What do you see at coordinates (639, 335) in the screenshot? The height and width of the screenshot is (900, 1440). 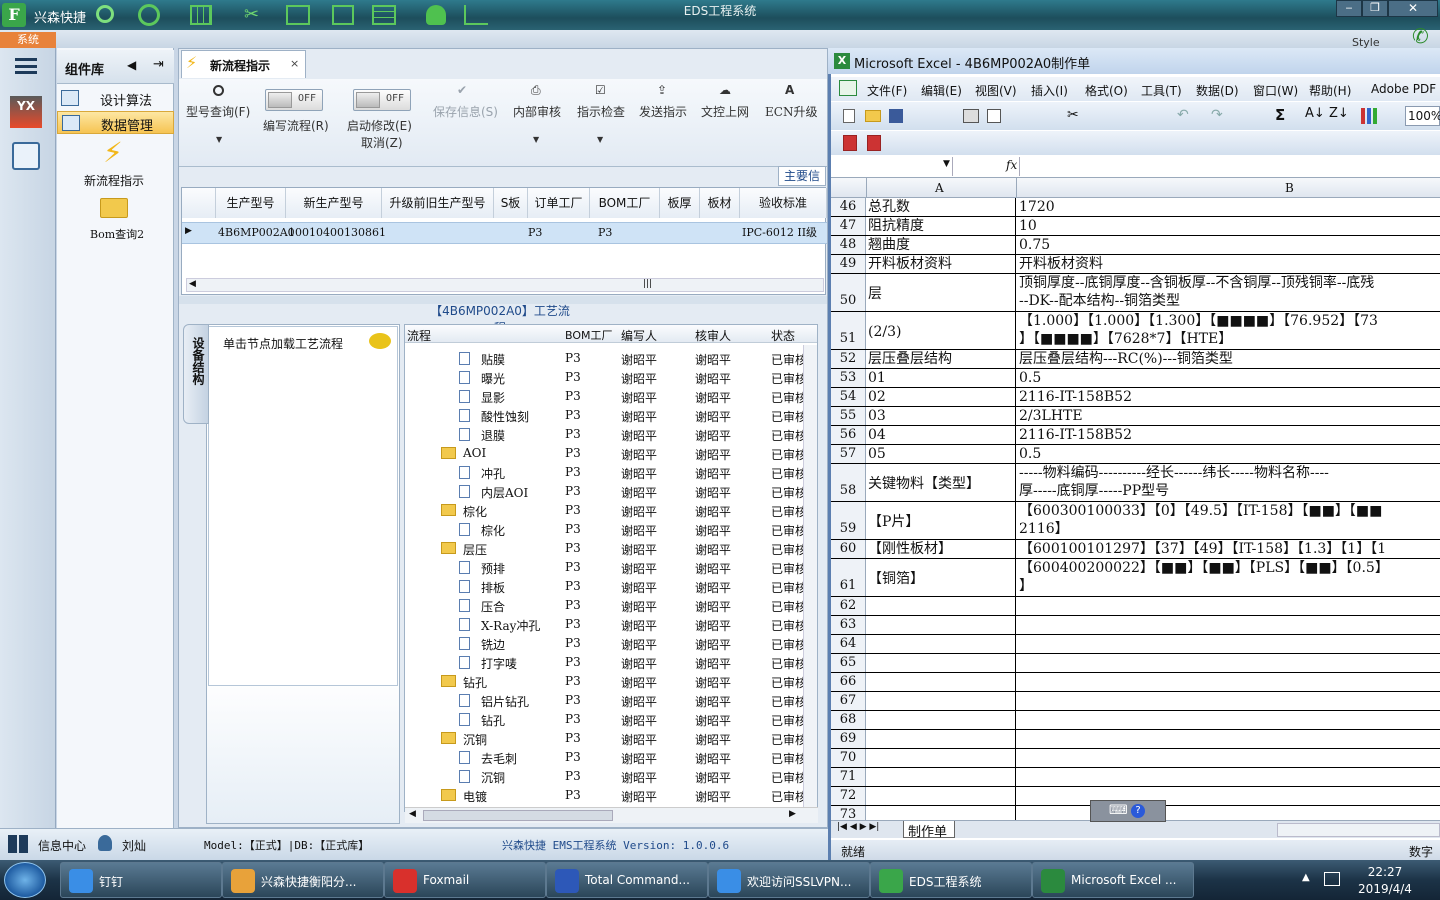 I see `tree-header-cell: 编写人` at bounding box center [639, 335].